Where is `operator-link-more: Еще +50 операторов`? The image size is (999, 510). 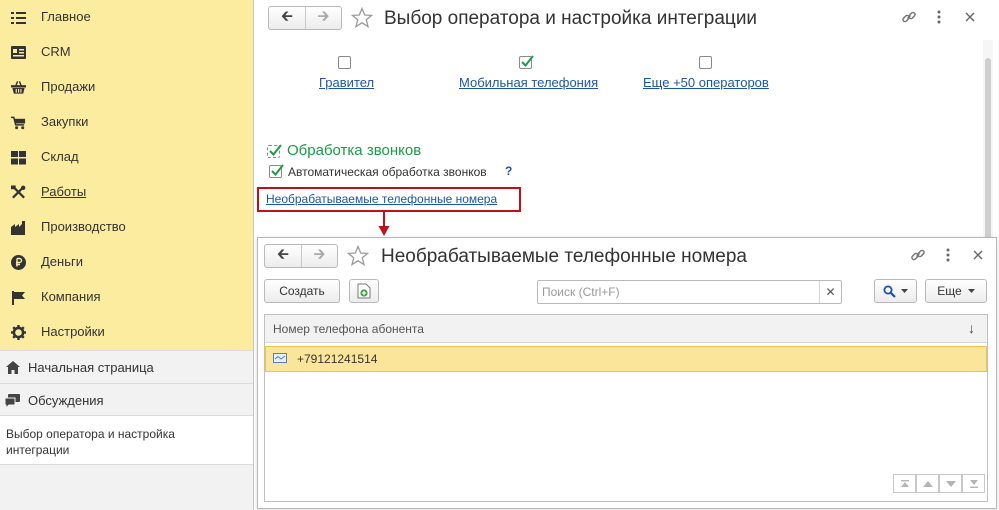
operator-link-more: Еще +50 операторов is located at coordinates (706, 82).